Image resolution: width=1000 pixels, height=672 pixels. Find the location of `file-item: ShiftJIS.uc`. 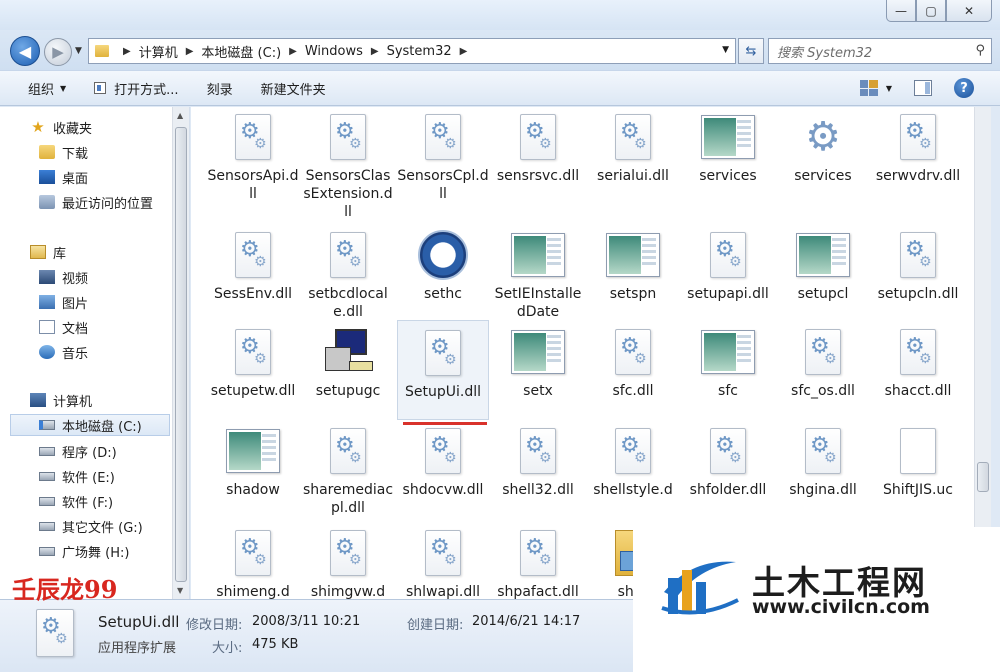

file-item: ShiftJIS.uc is located at coordinates (918, 462).